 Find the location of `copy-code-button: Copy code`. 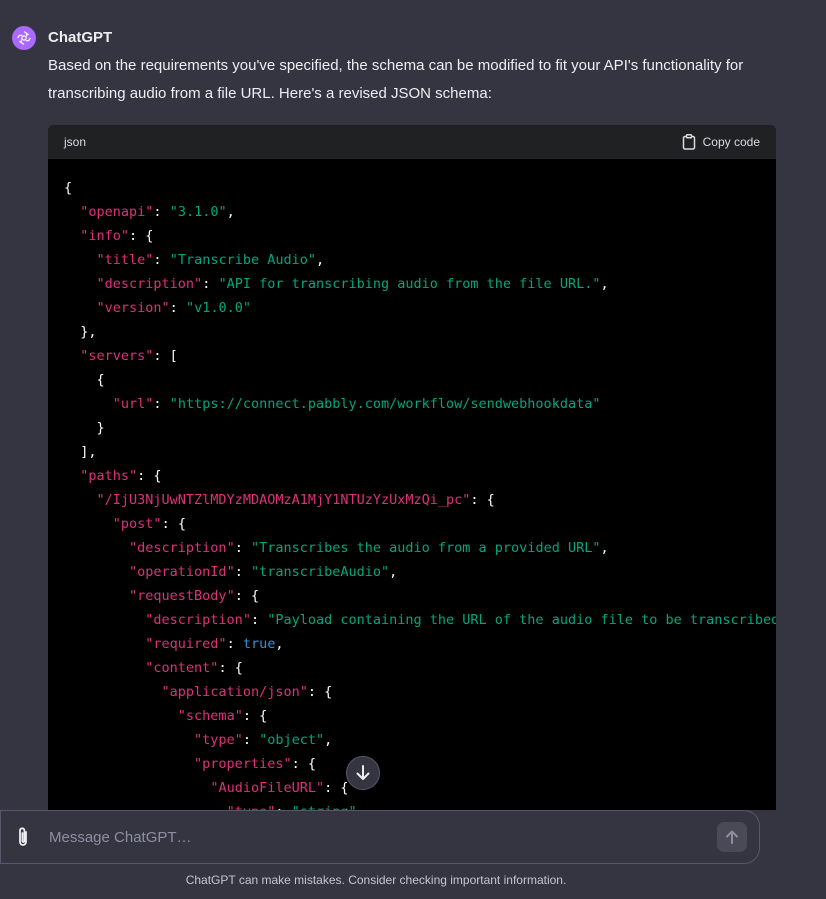

copy-code-button: Copy code is located at coordinates (721, 142).